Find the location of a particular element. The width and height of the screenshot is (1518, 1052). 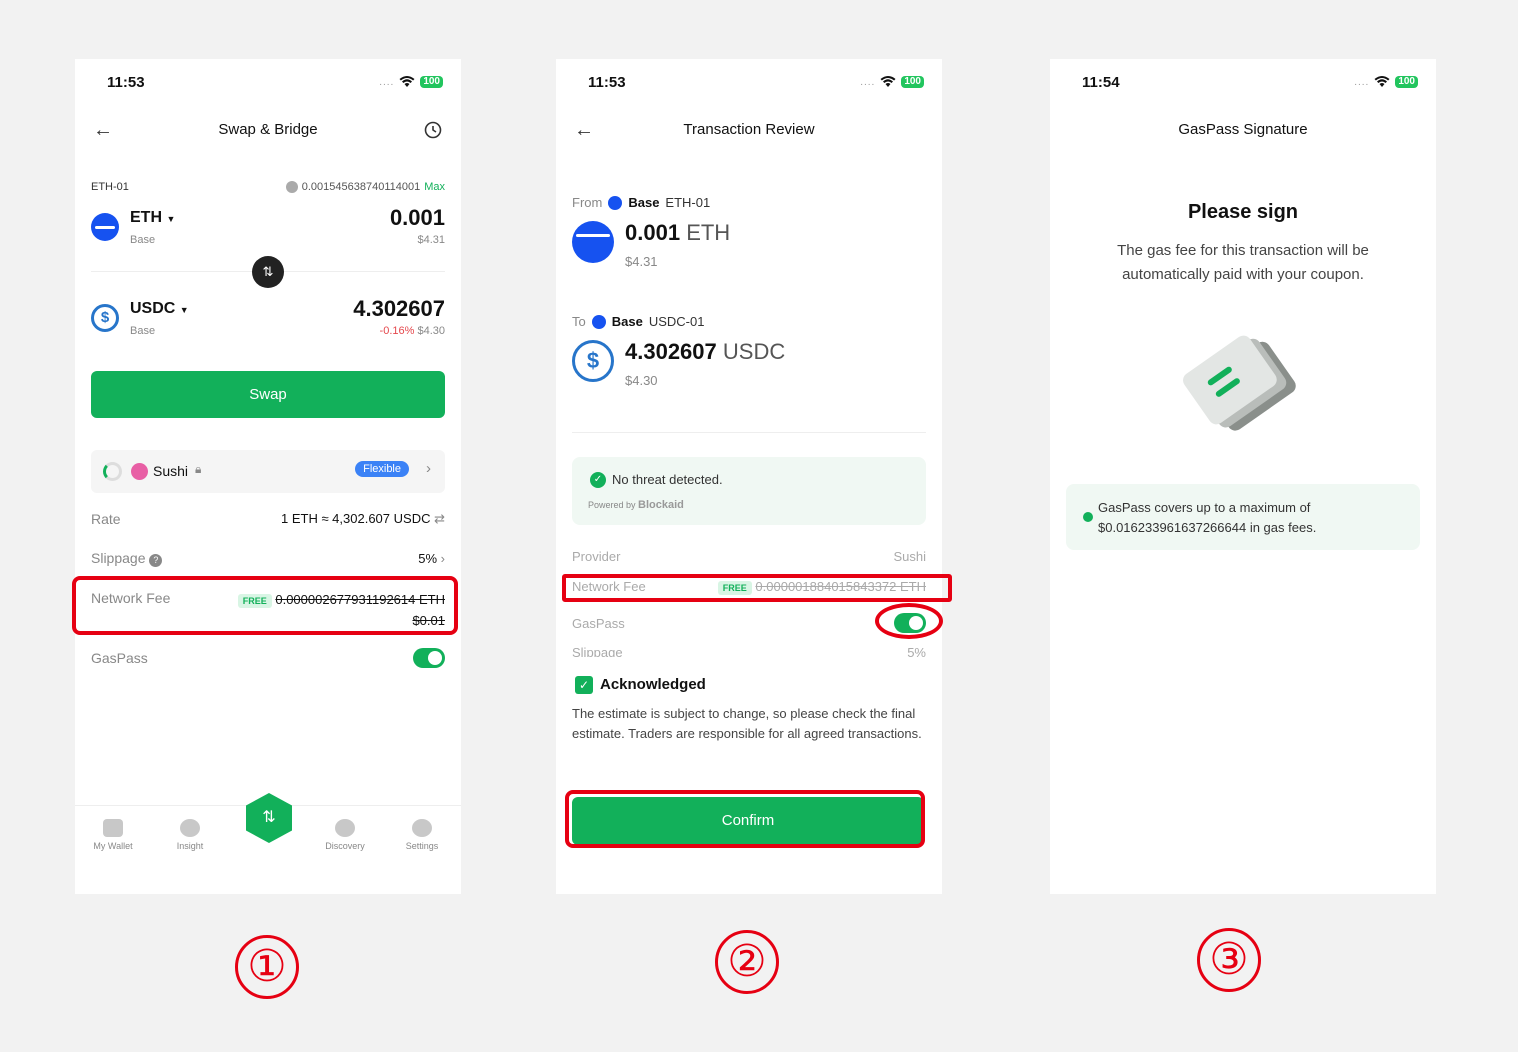

refresh-timer-icon is located at coordinates (112, 471).